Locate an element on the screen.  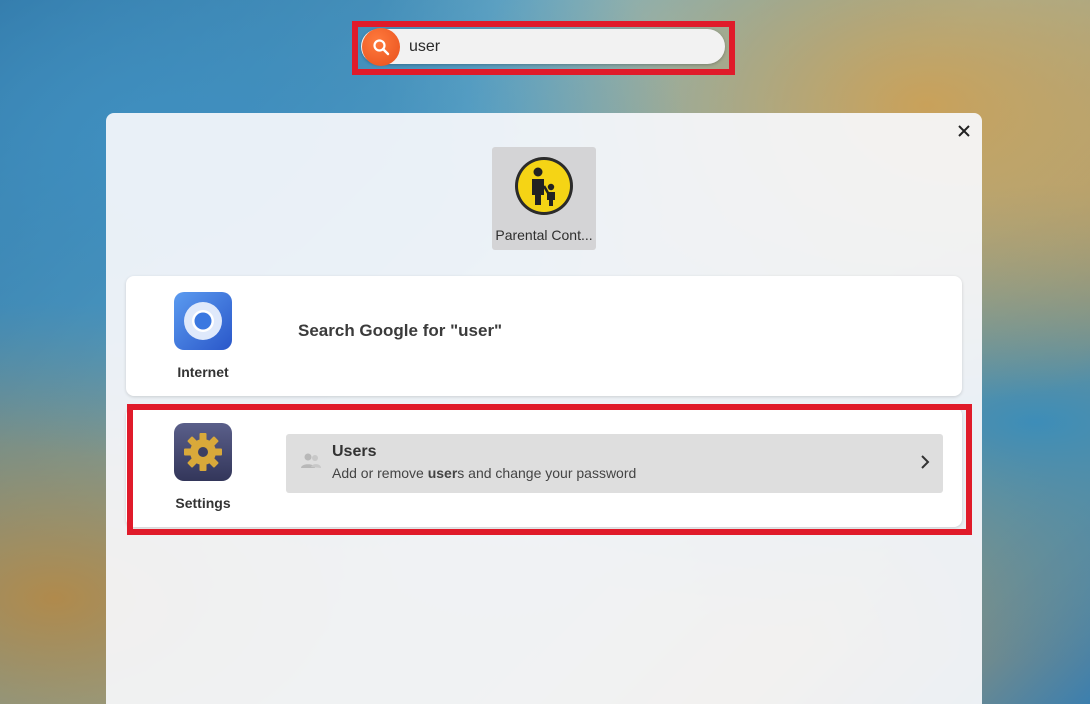
internet-provider-label: Internet is located at coordinates (203, 372).